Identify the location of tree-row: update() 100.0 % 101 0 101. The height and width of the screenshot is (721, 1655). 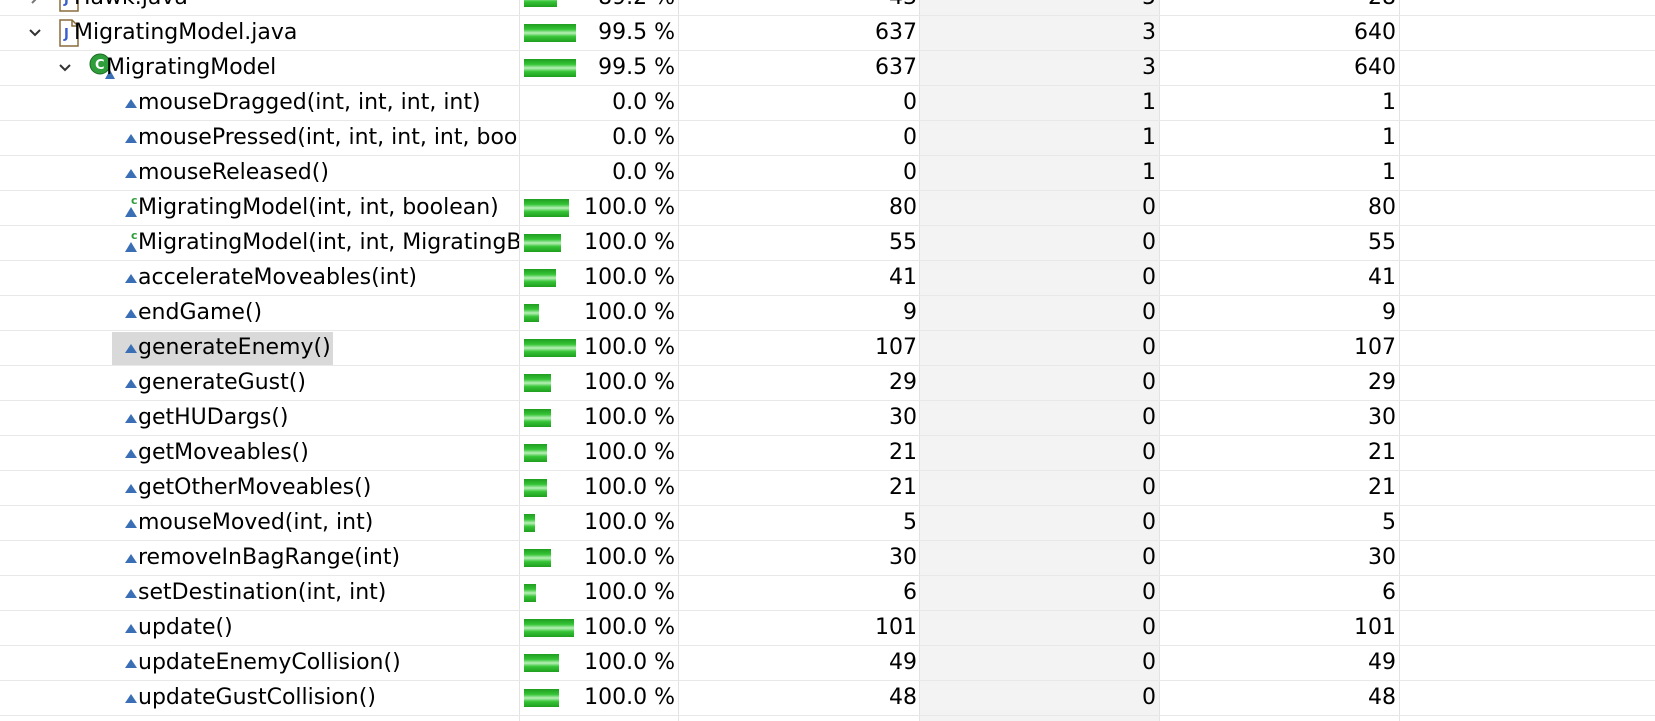
(827, 628).